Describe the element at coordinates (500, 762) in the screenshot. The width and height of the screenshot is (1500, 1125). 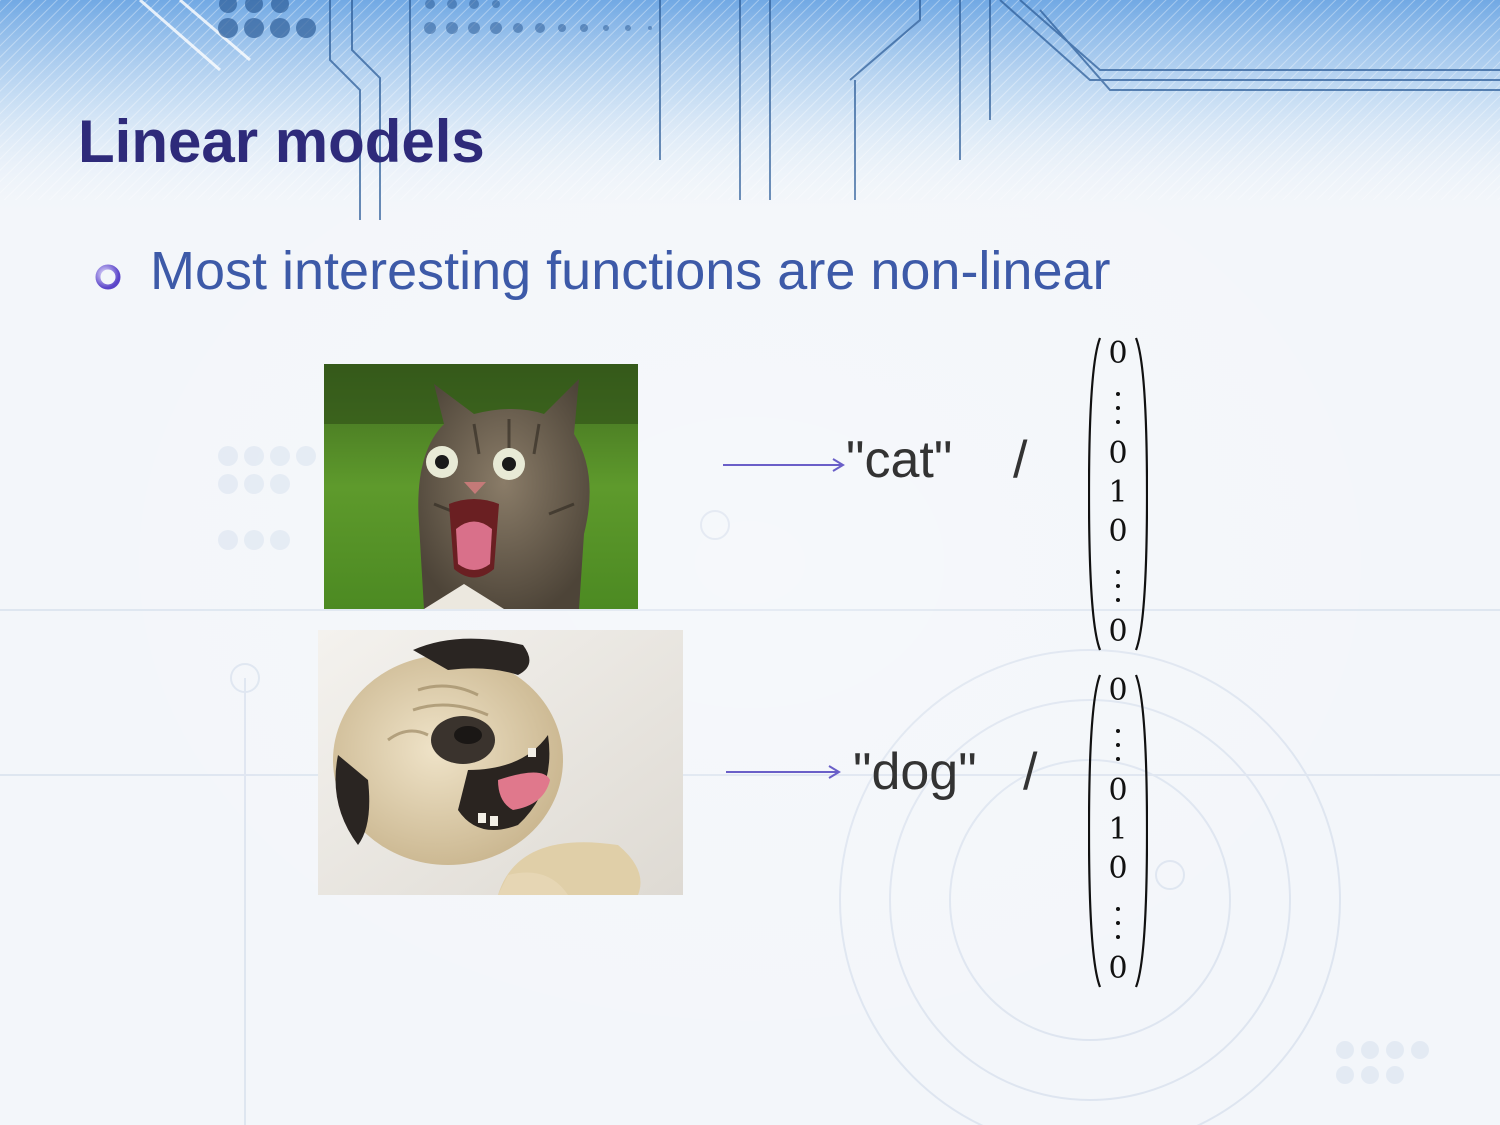
I see `dog-photo` at that location.